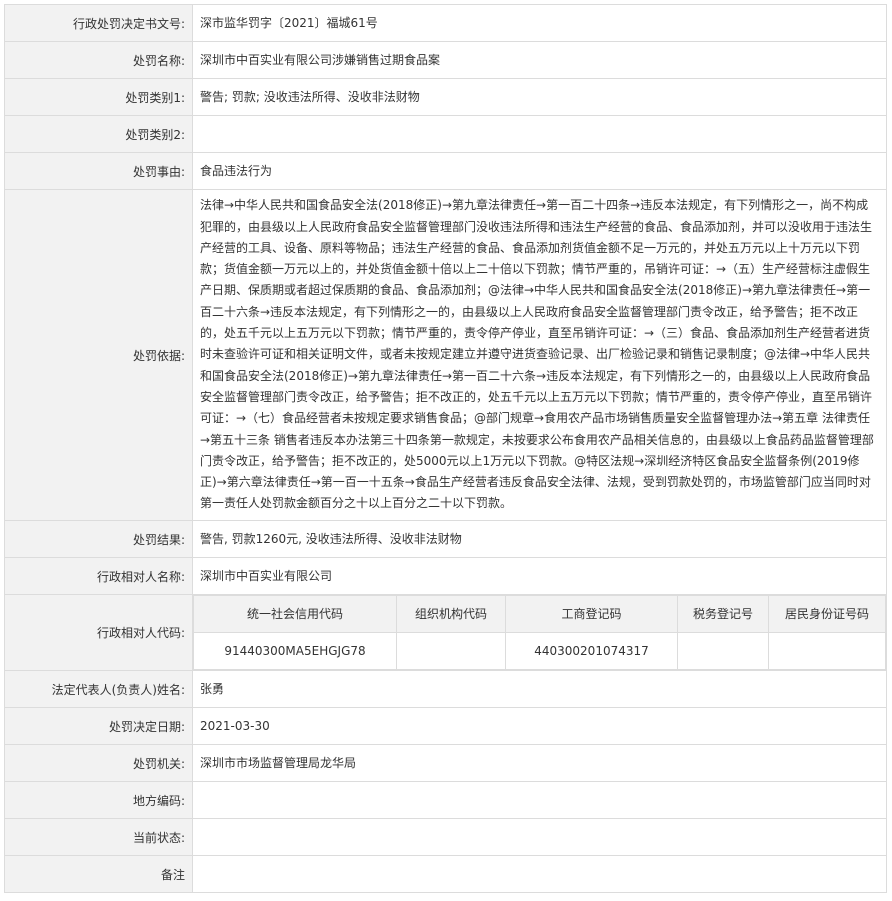 This screenshot has width=892, height=901. I want to click on label-remarks: 备注, so click(98, 874).